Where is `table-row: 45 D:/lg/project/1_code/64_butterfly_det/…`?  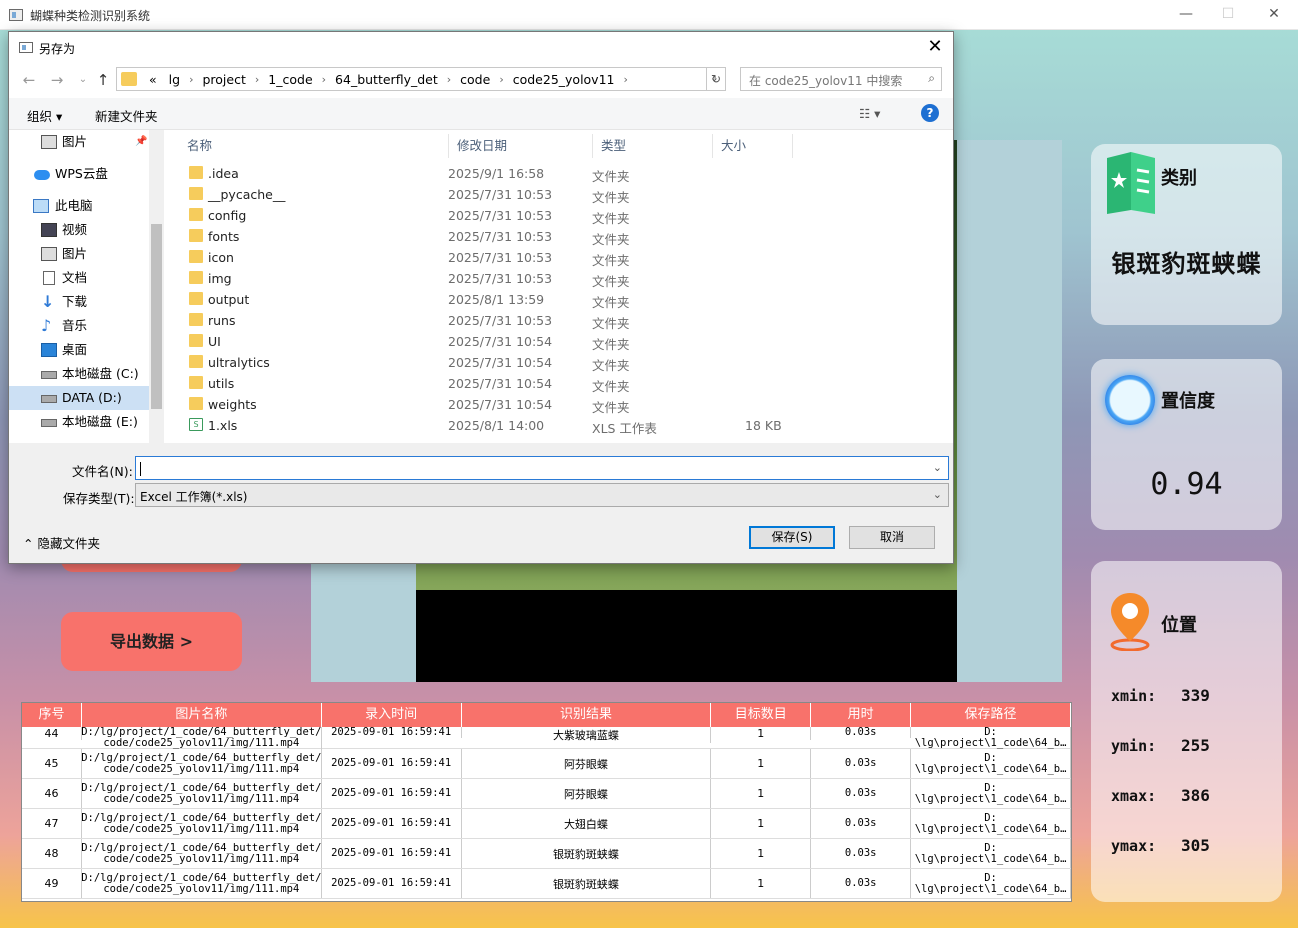
table-row: 45 D:/lg/project/1_code/64_butterfly_det/… is located at coordinates (546, 764).